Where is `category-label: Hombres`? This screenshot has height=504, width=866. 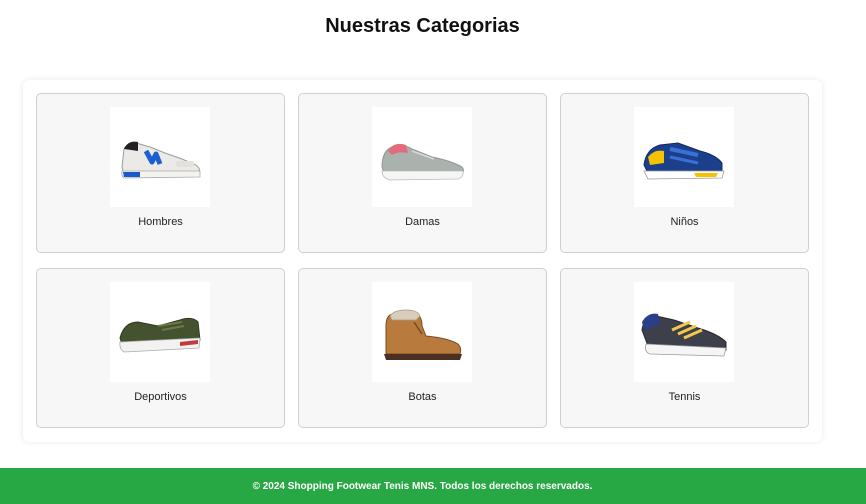 category-label: Hombres is located at coordinates (160, 222).